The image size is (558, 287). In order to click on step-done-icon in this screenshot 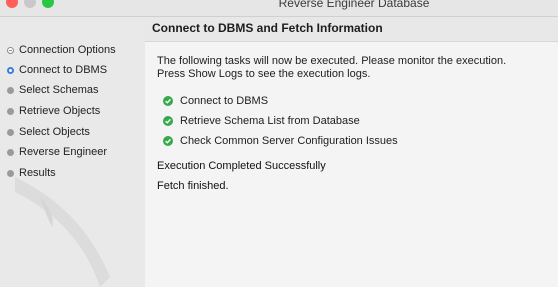, I will do `click(10, 50)`.